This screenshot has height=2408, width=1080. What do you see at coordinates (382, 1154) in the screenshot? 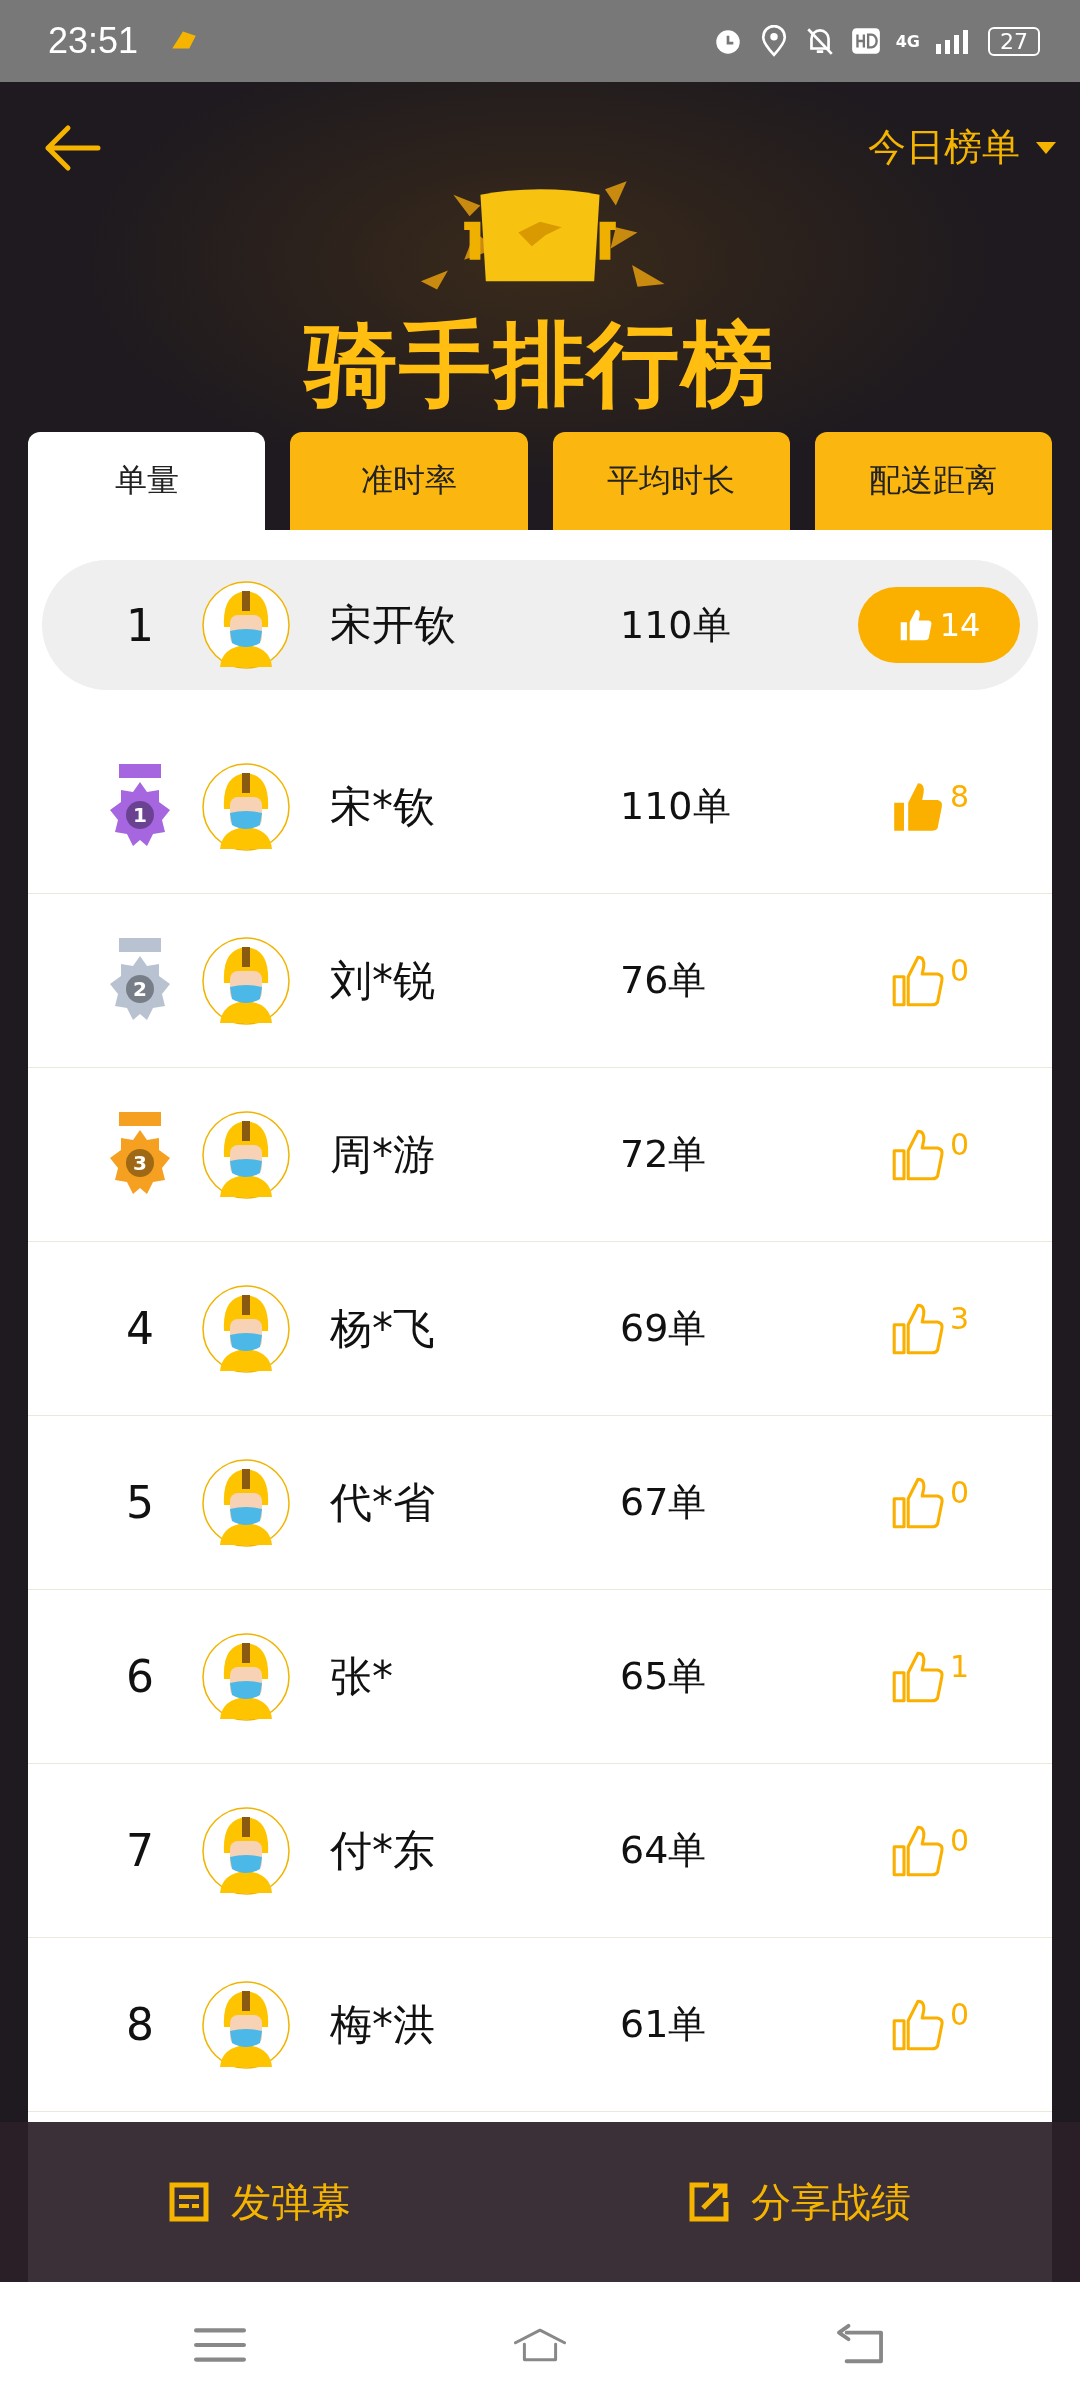
I see `rider-name: 周*游` at bounding box center [382, 1154].